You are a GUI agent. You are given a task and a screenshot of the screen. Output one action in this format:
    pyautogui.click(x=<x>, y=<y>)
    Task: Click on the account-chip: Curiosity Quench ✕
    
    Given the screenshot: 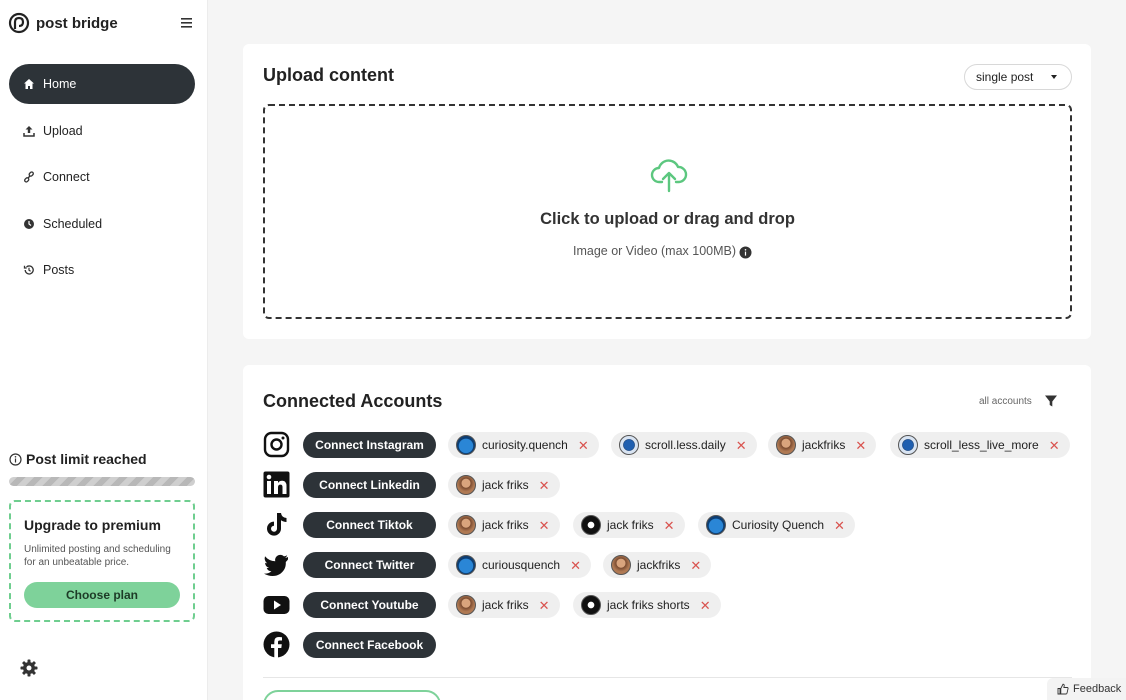 What is the action you would take?
    pyautogui.click(x=776, y=525)
    